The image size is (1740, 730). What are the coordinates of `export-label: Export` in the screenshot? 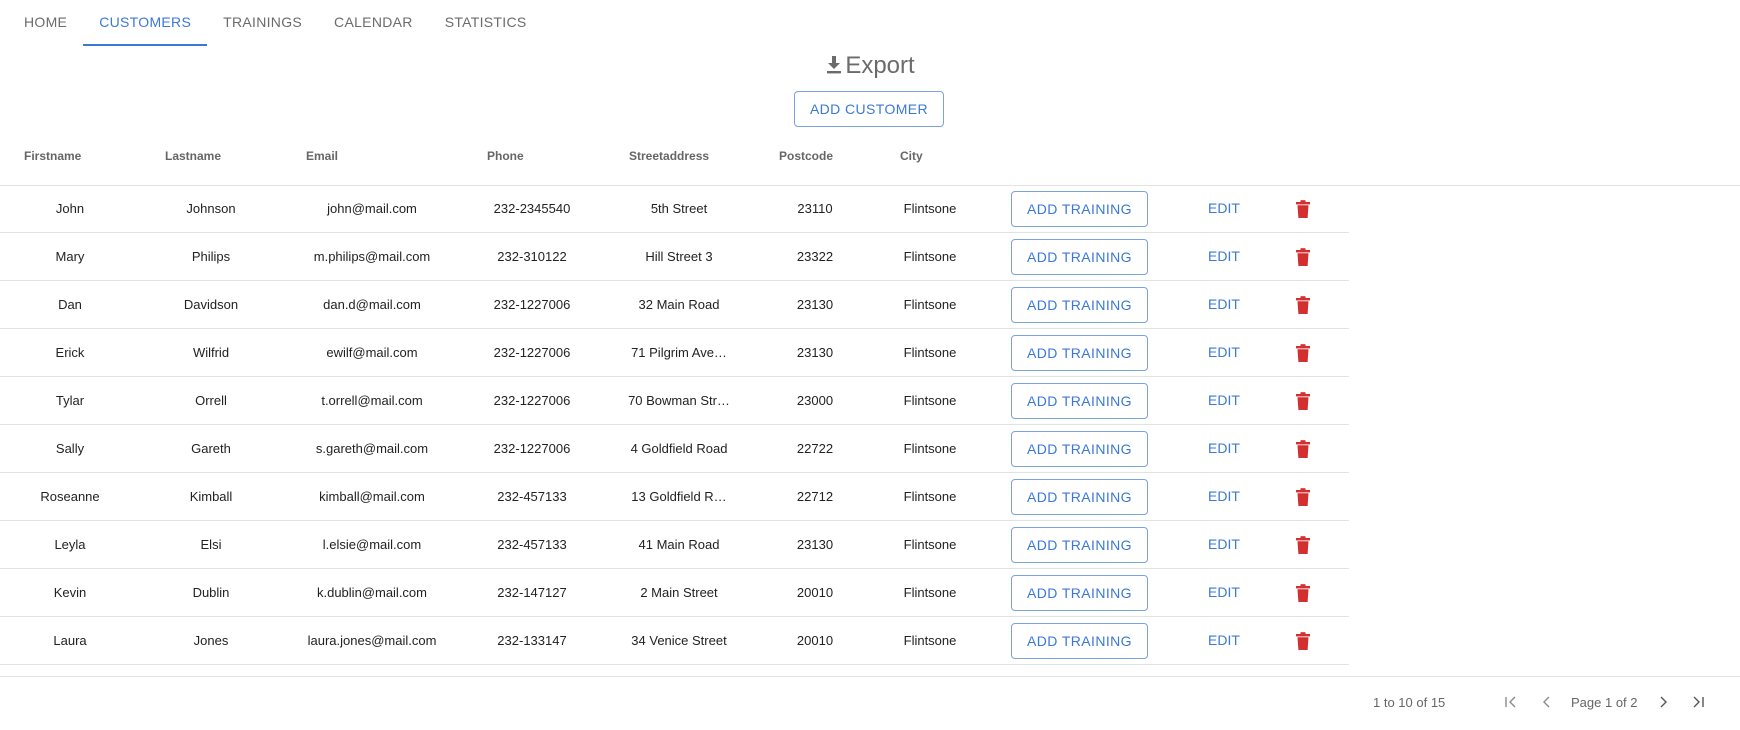 It's located at (880, 65).